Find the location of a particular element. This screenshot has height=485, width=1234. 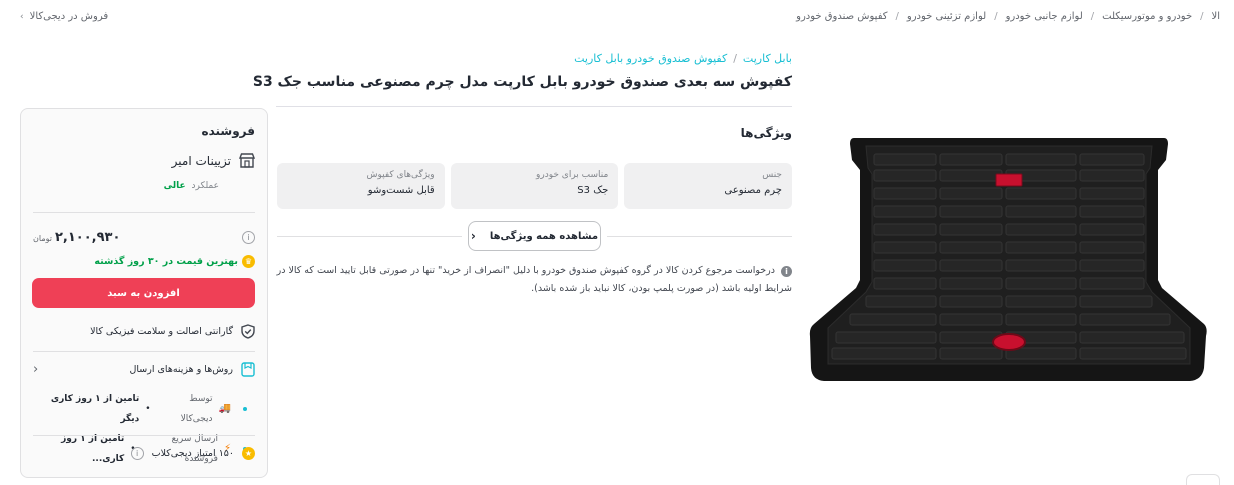

best-price-text: بهترین قیمت در ۳۰ روز گذشته is located at coordinates (166, 261).